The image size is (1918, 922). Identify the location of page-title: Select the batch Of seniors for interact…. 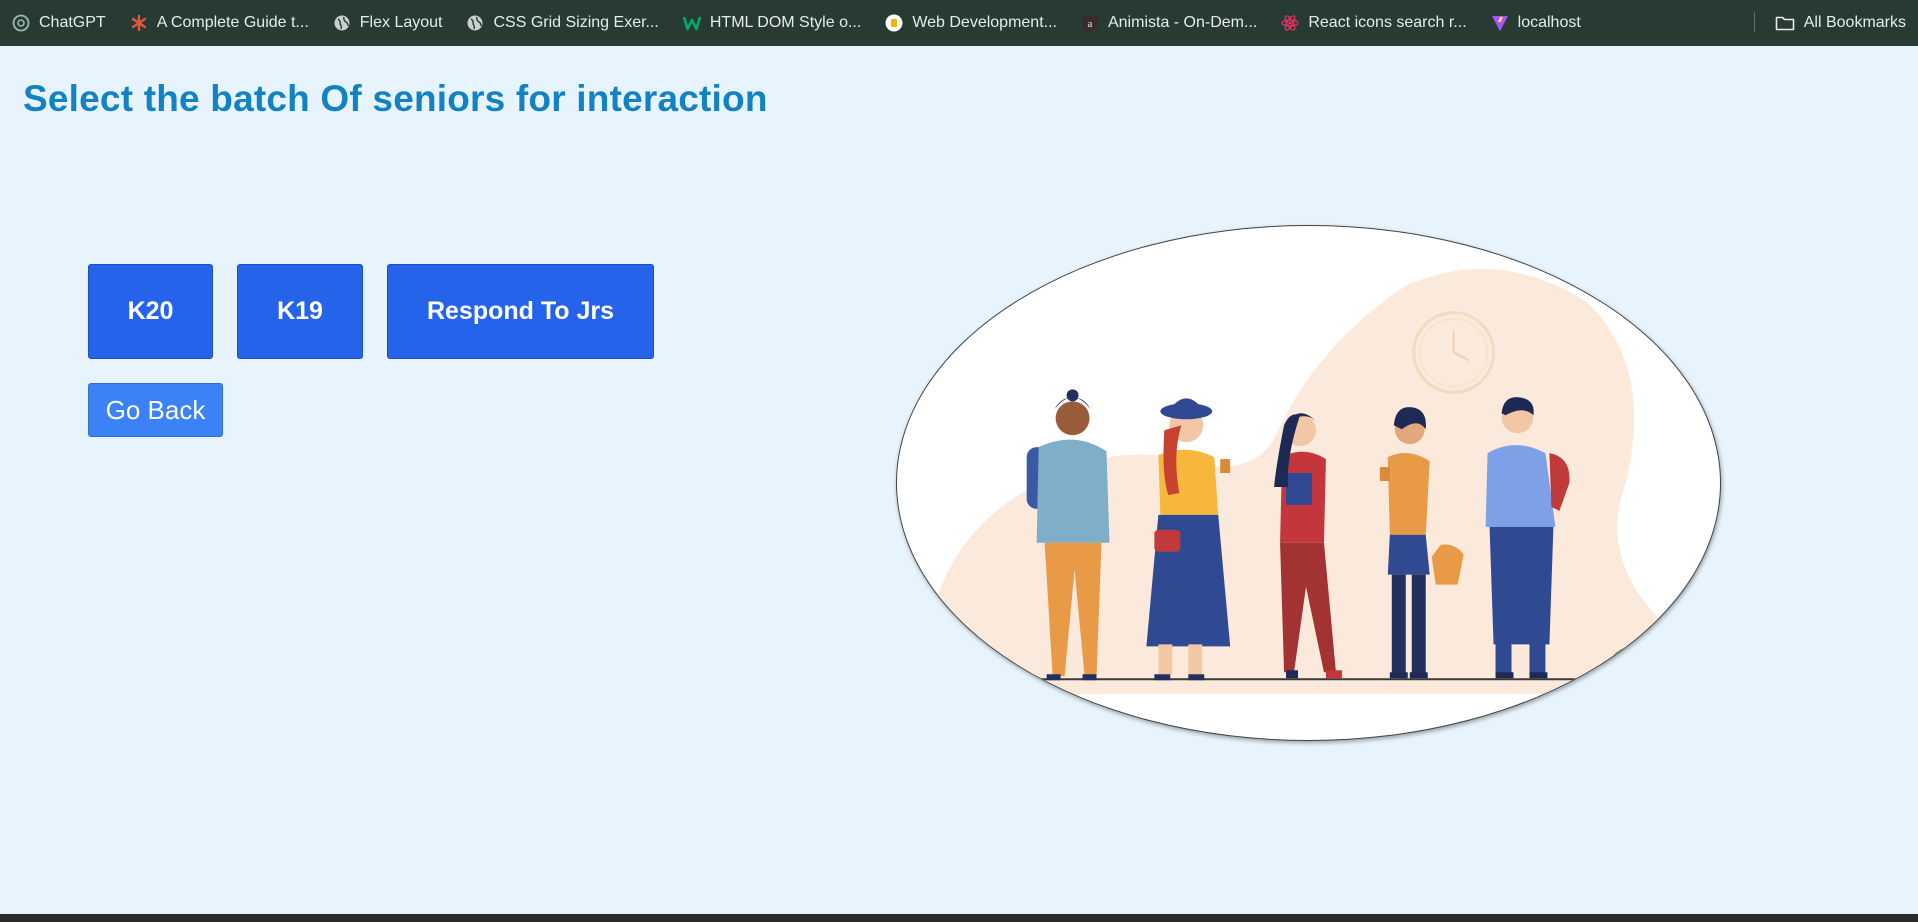
(395, 98).